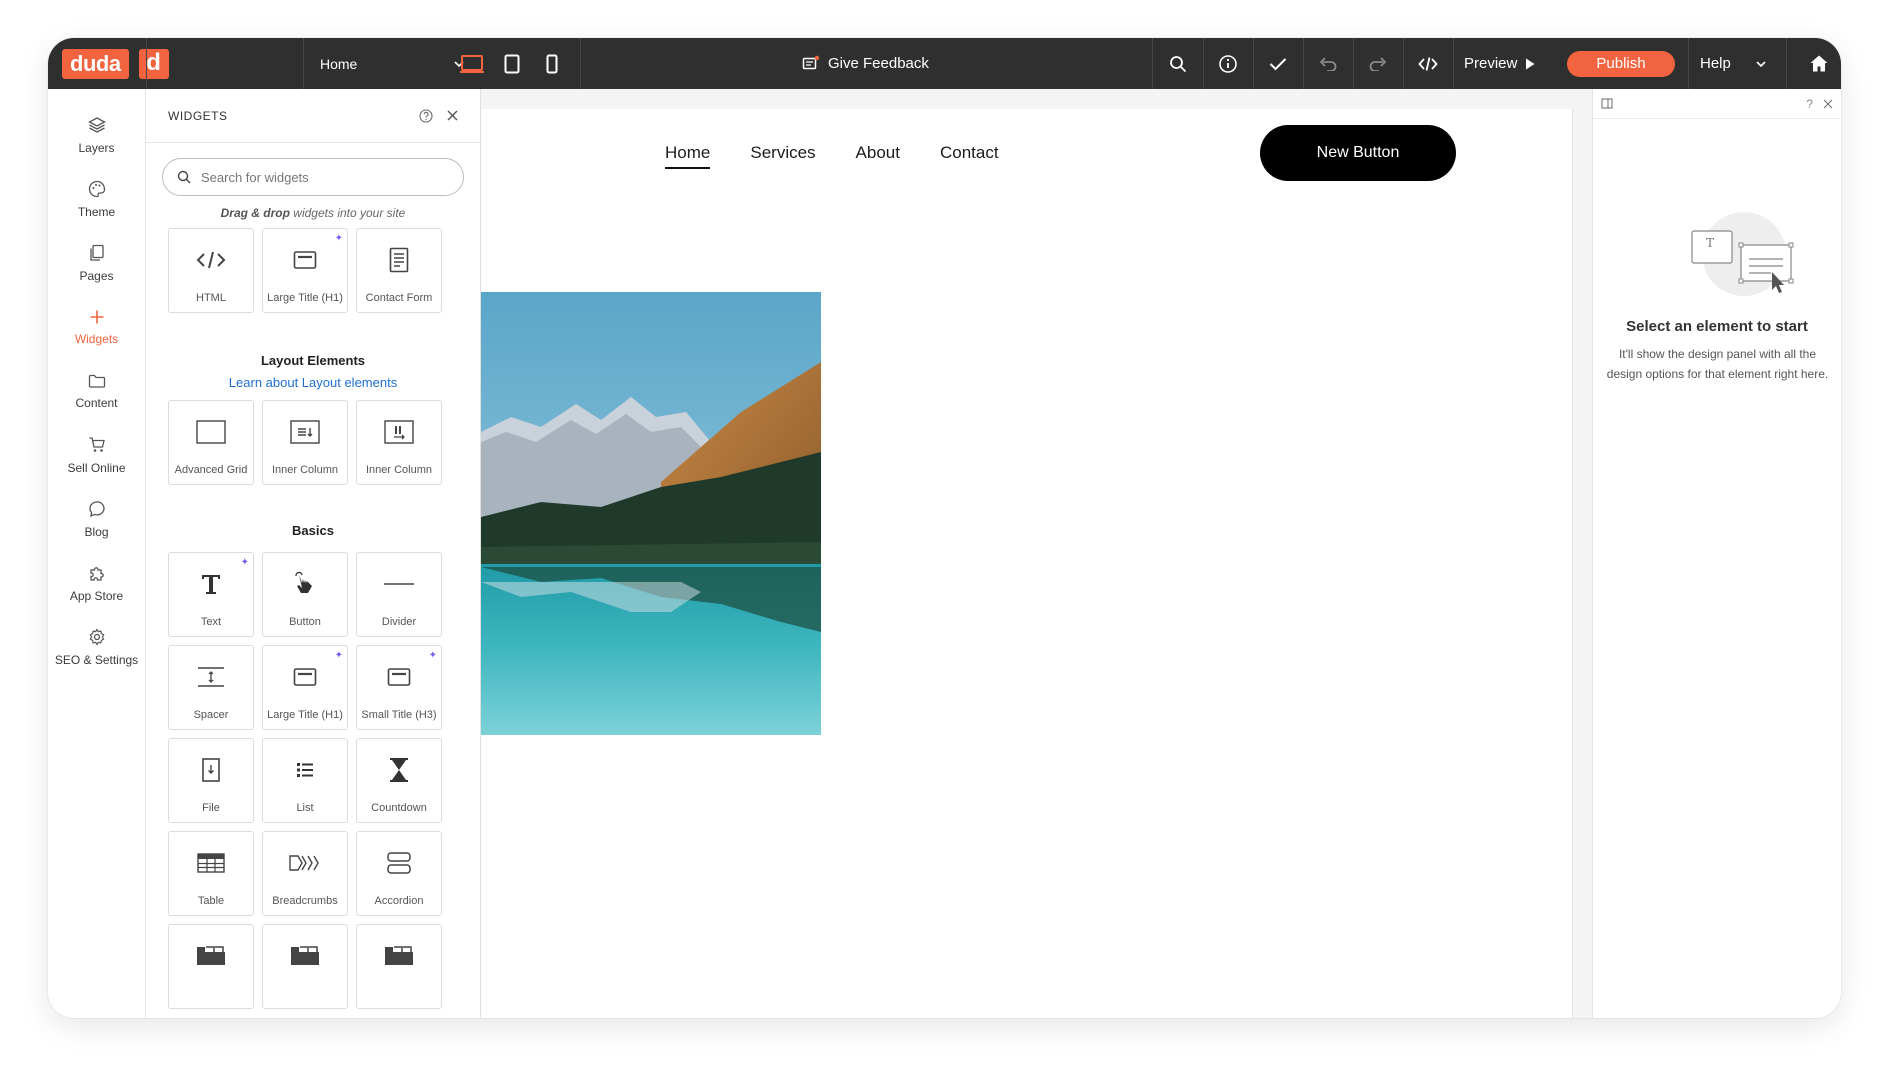 The image size is (1888, 1075). I want to click on widget-tile-text: ✦ Text, so click(211, 594).